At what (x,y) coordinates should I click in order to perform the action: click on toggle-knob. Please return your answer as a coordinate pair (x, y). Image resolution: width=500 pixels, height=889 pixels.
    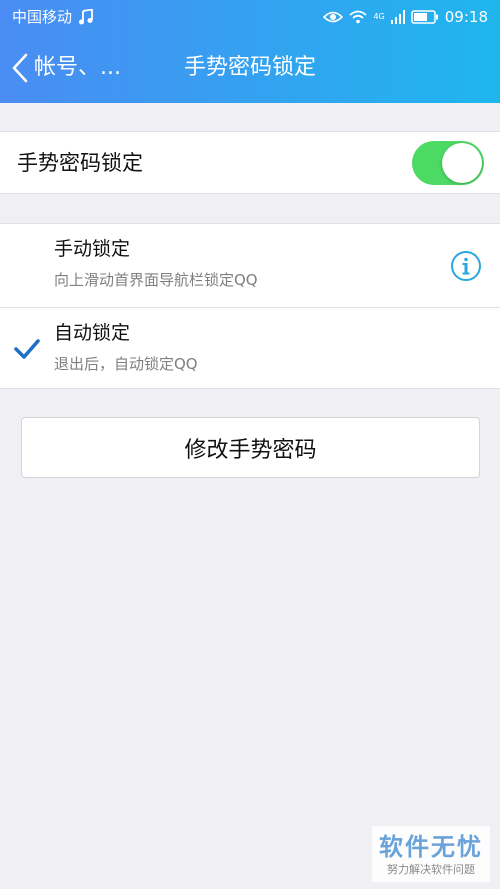
    Looking at the image, I should click on (462, 163).